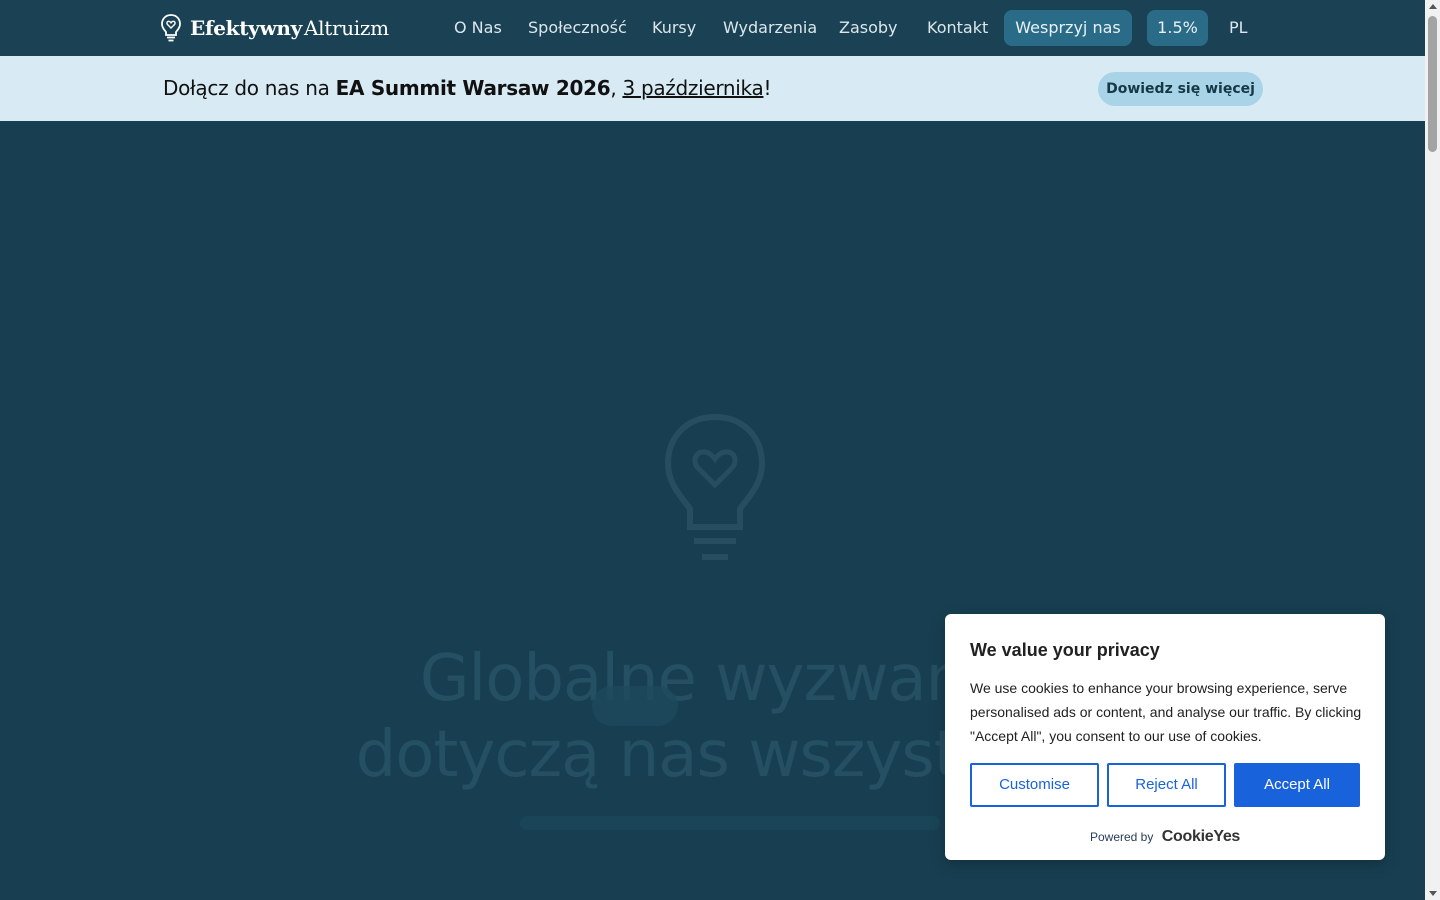 Image resolution: width=1440 pixels, height=900 pixels. Describe the element at coordinates (674, 28) in the screenshot. I see `nav-item-courses: Kursy` at that location.